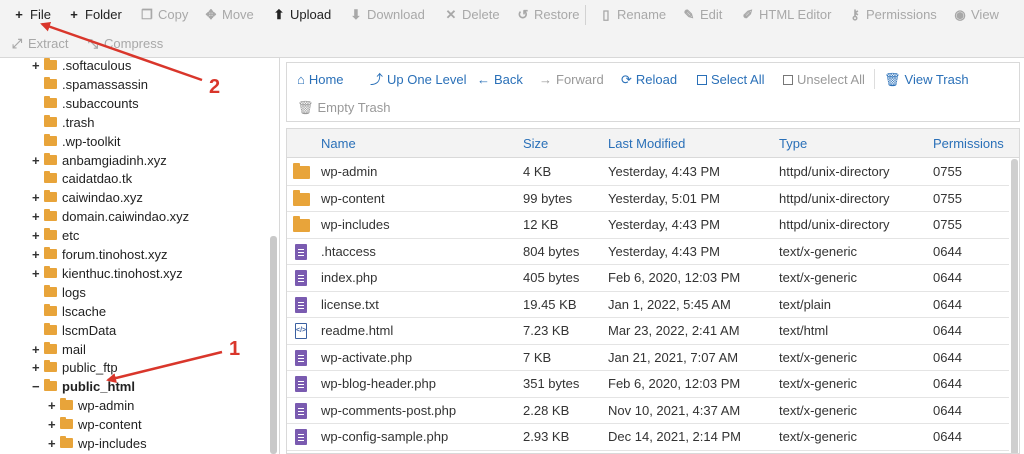 The image size is (1024, 454). I want to click on cell-name: license.txt, so click(350, 304).